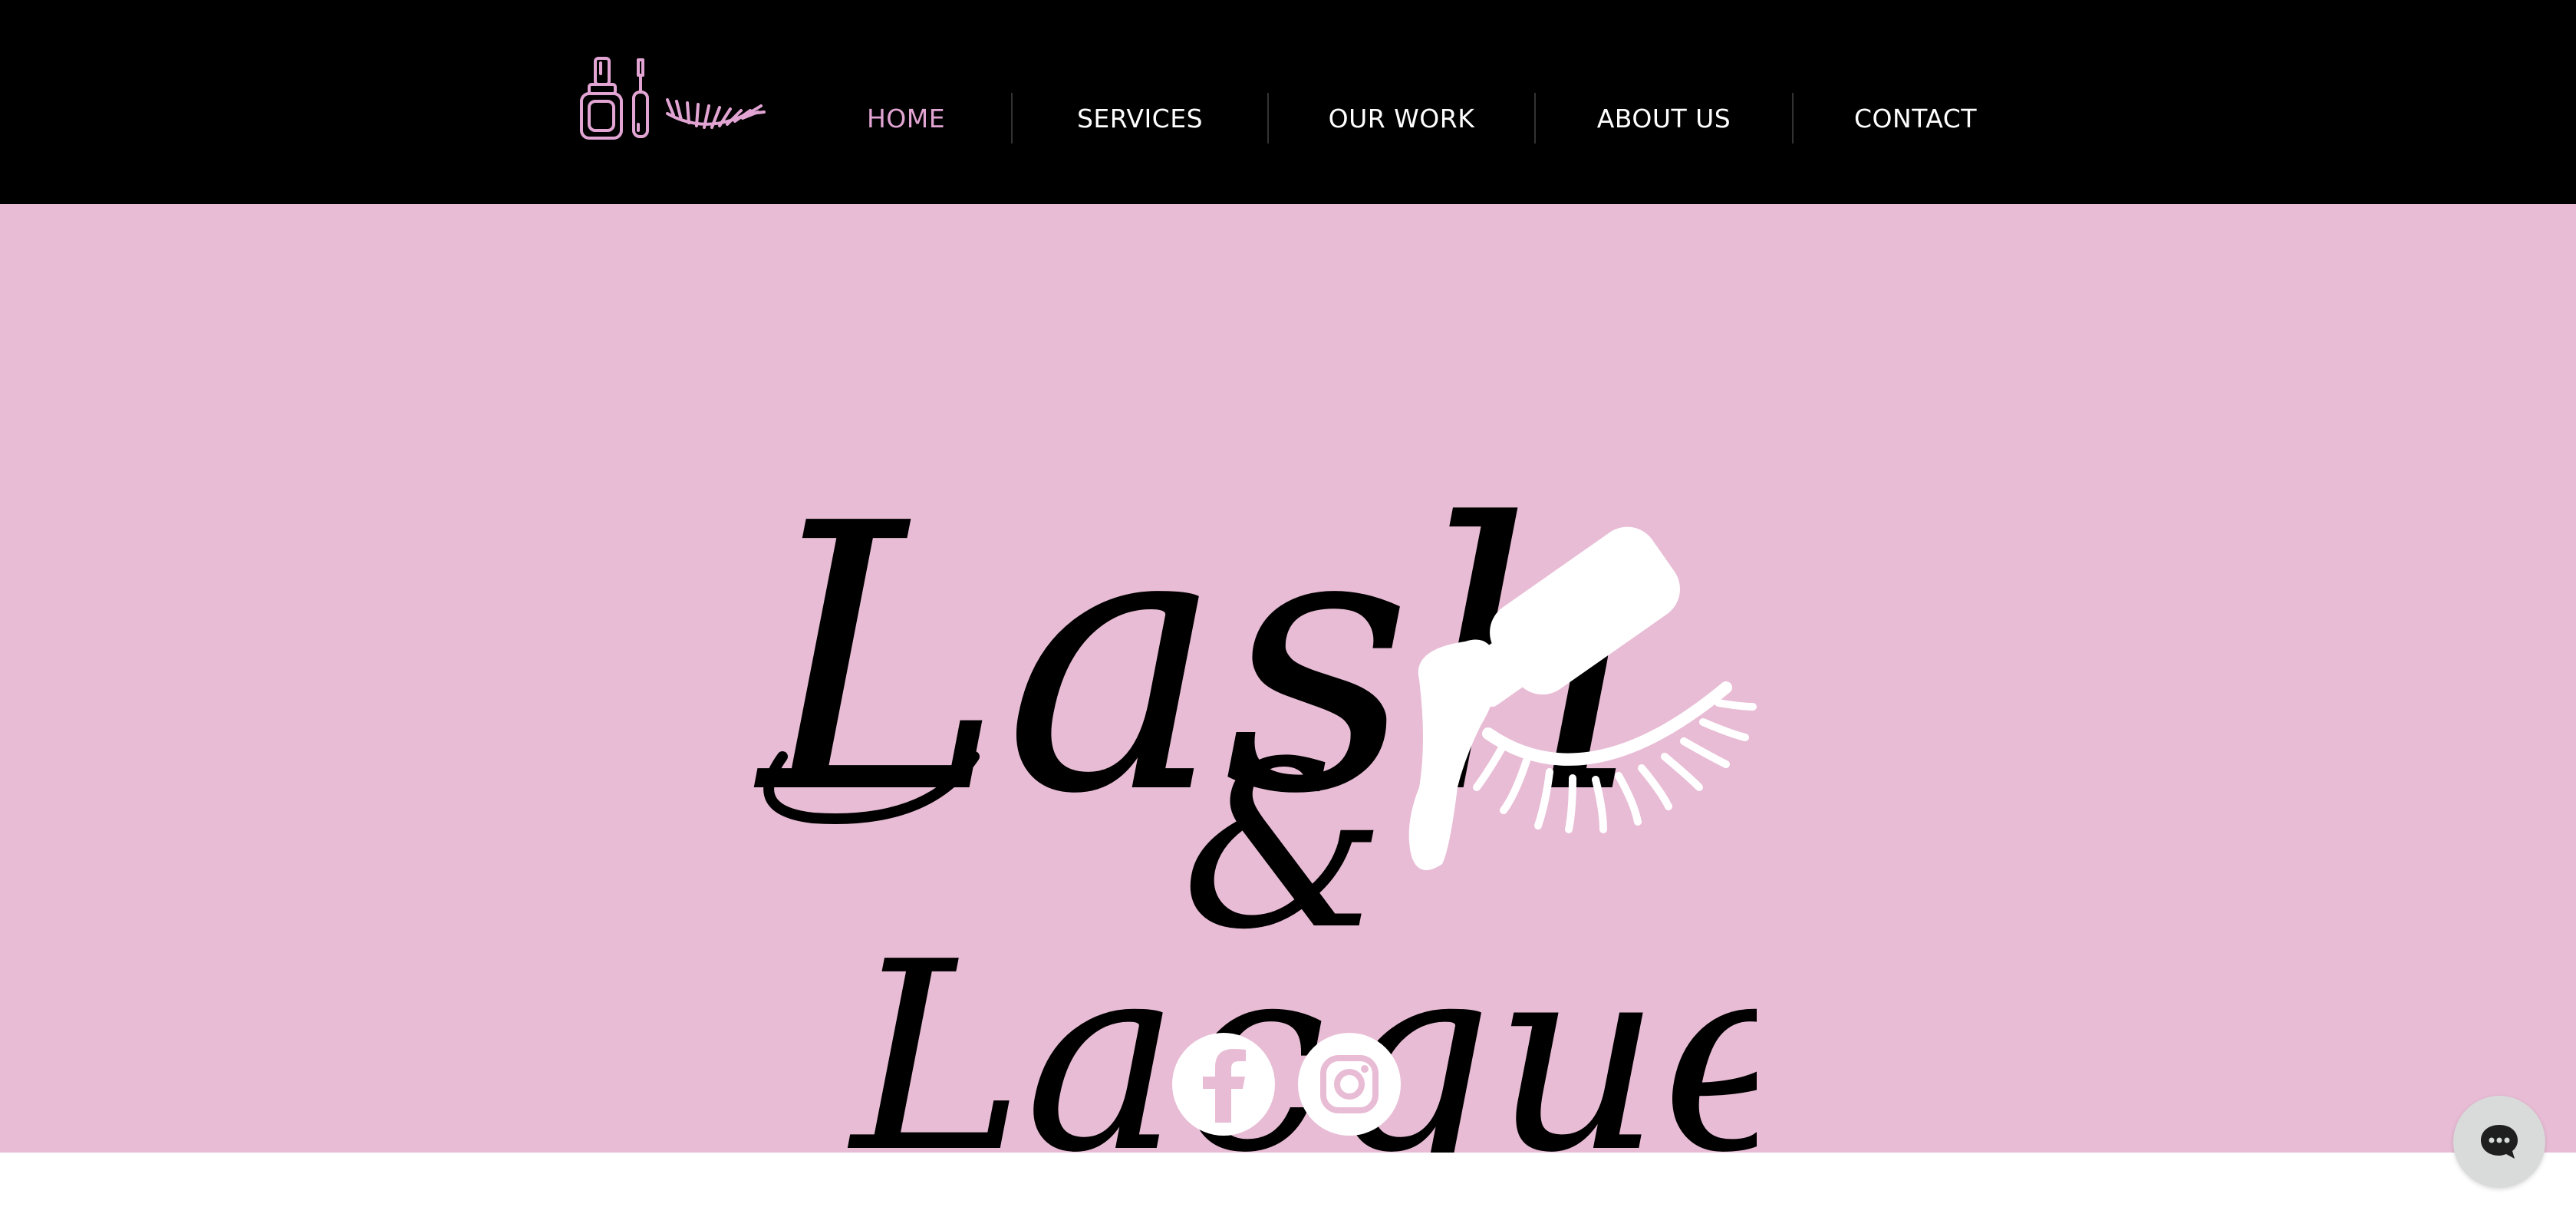  I want to click on nav-home: HOME, so click(906, 118).